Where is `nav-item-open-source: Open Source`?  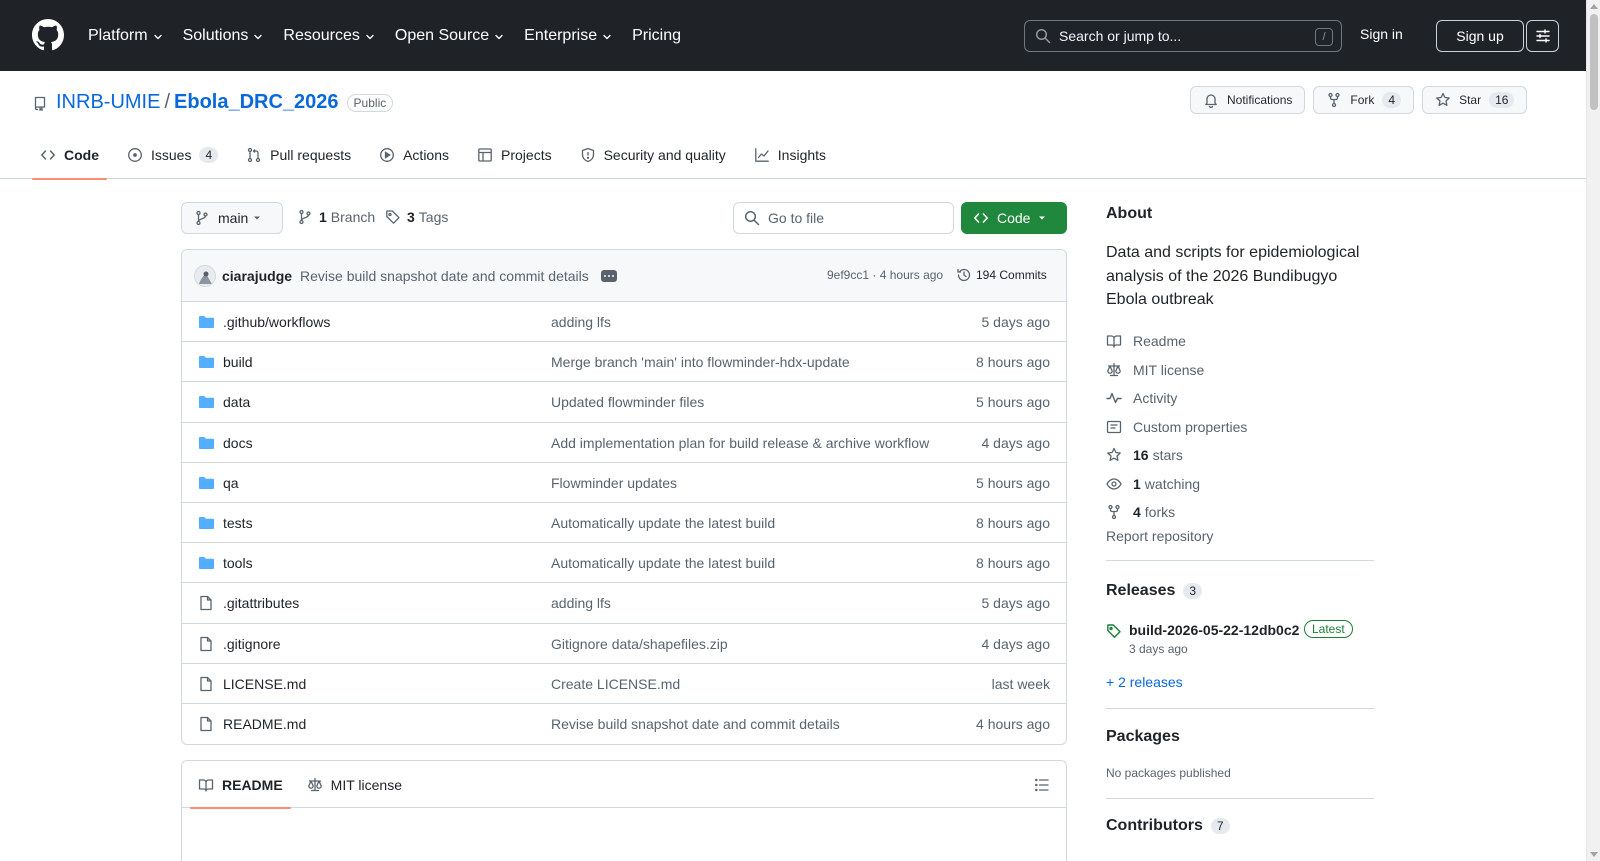
nav-item-open-source: Open Source is located at coordinates (449, 36).